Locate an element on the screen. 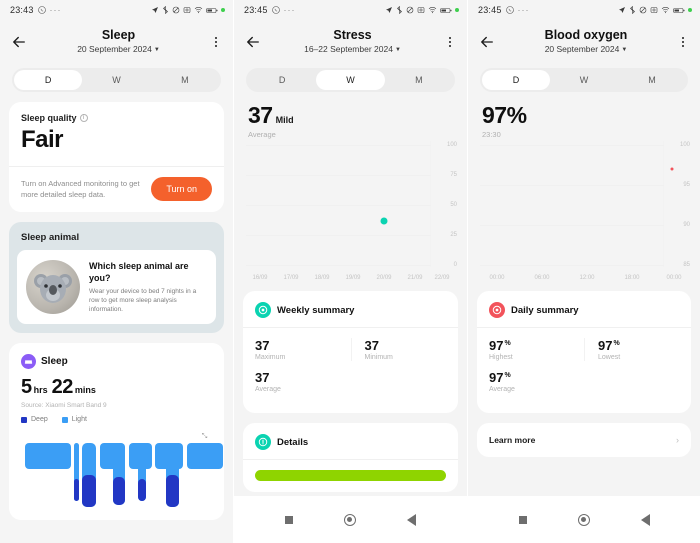  bottom-nav is located at coordinates (350, 519).